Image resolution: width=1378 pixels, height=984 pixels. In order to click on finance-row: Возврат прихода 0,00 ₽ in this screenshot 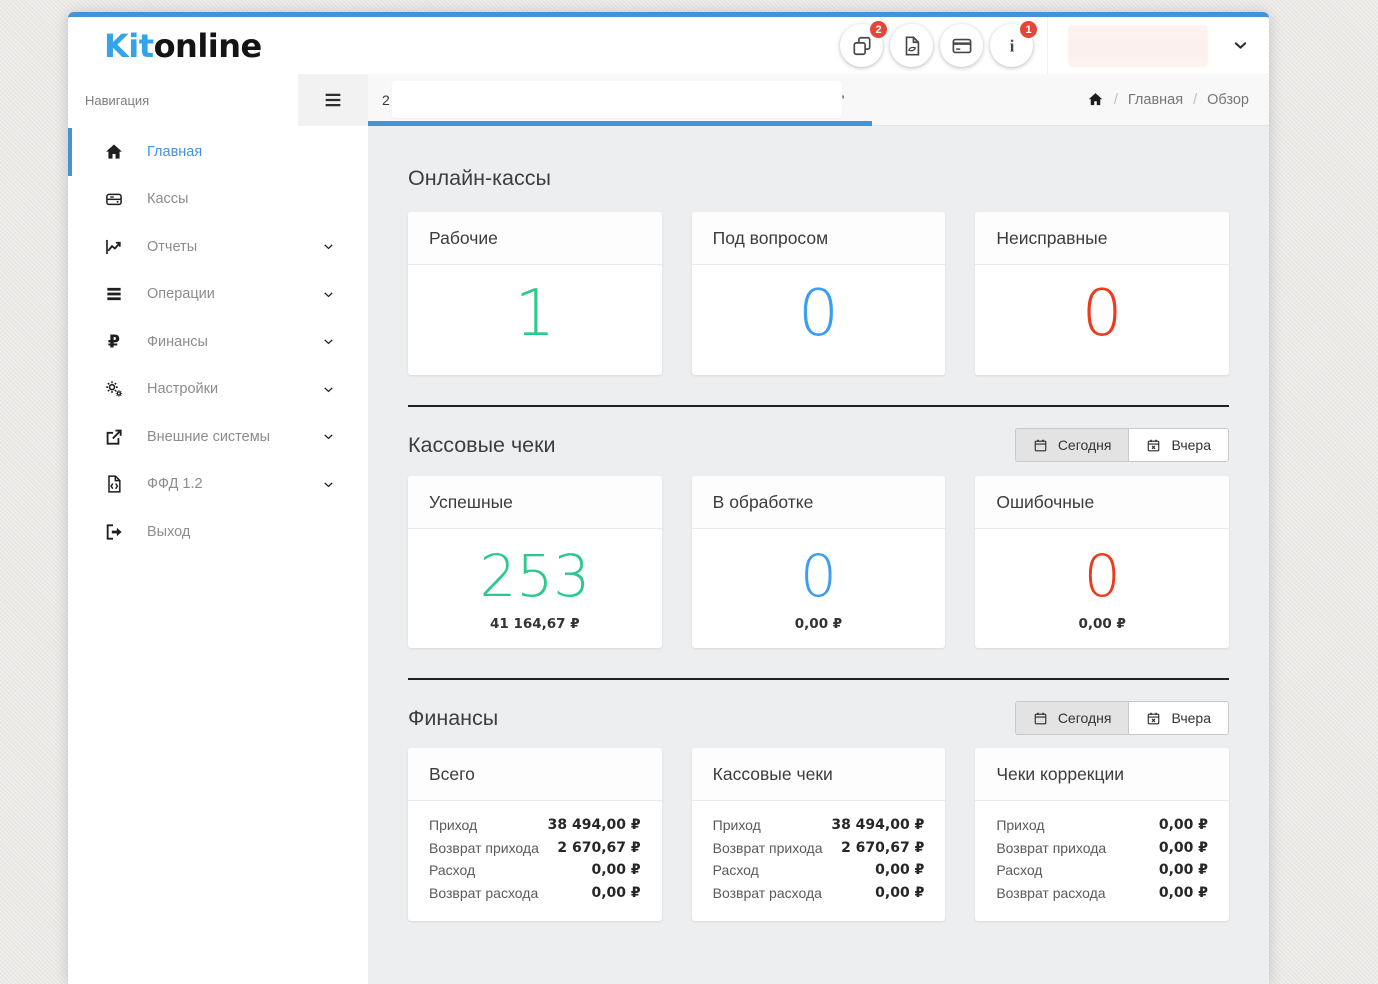, I will do `click(1102, 848)`.